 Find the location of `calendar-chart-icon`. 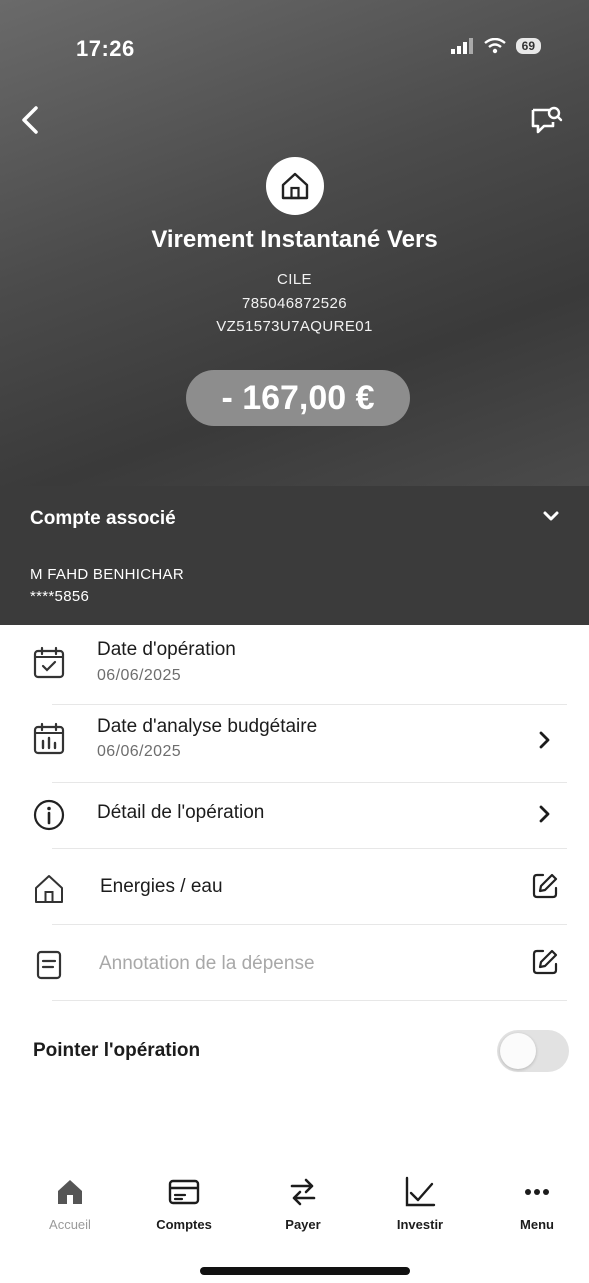

calendar-chart-icon is located at coordinates (49, 739).